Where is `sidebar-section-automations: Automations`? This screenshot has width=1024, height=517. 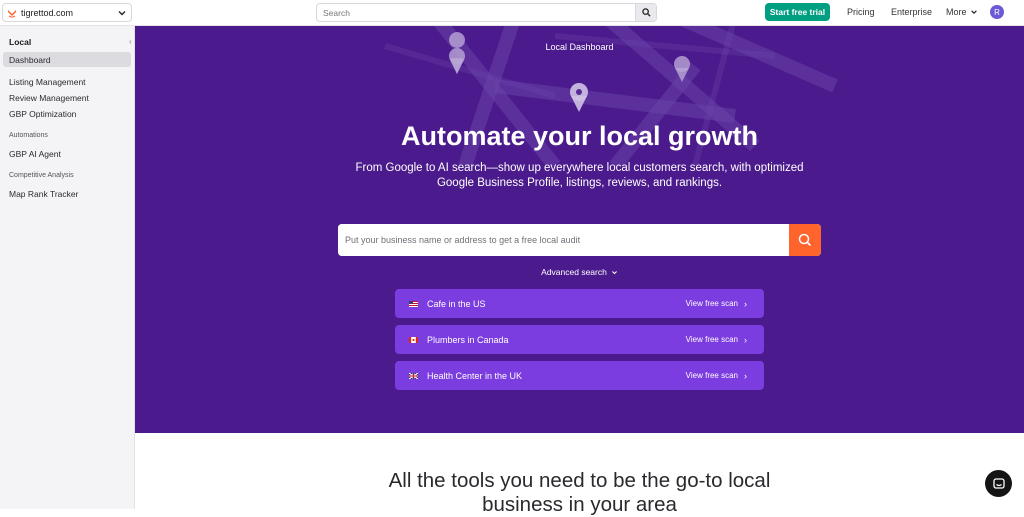 sidebar-section-automations: Automations is located at coordinates (28, 135).